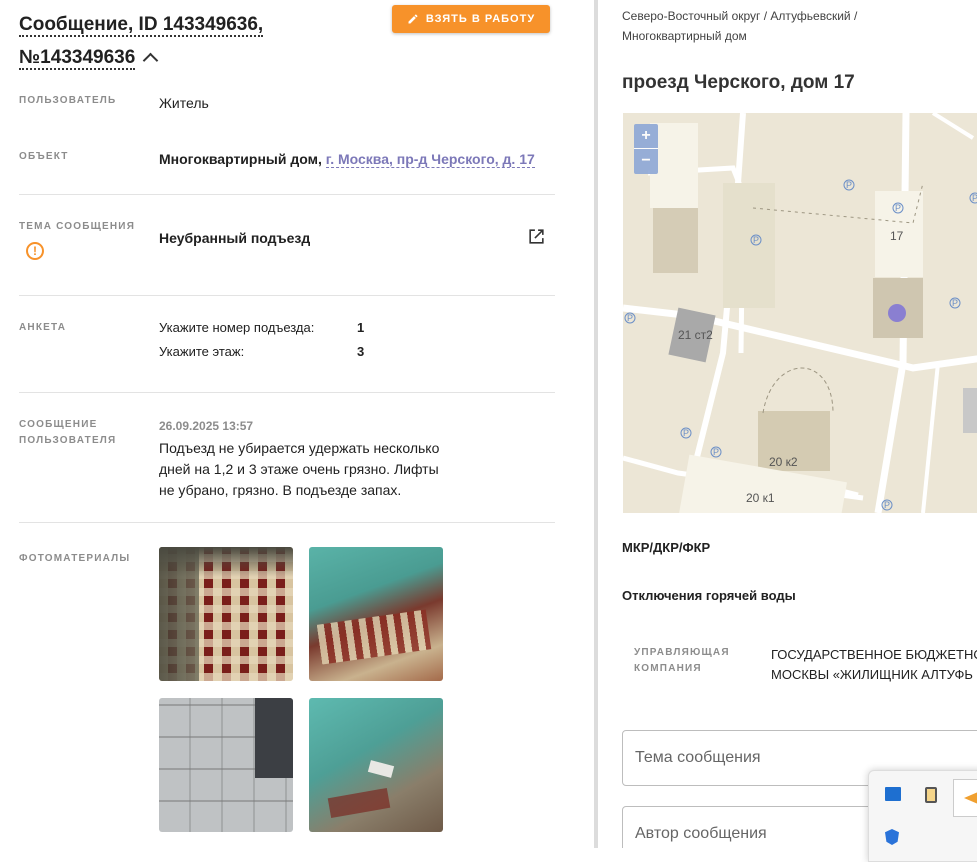  I want to click on photos-label: ФОТОМАТЕРИАЛЫ, so click(75, 558).